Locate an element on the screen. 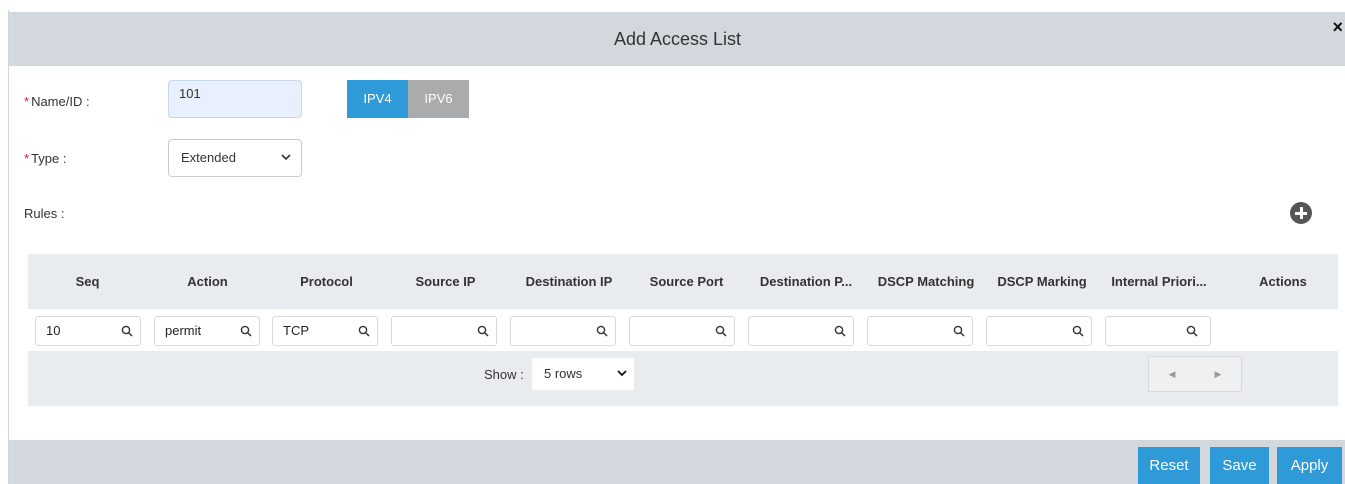  dialog-footer: Reset Save Apply is located at coordinates (677, 462).